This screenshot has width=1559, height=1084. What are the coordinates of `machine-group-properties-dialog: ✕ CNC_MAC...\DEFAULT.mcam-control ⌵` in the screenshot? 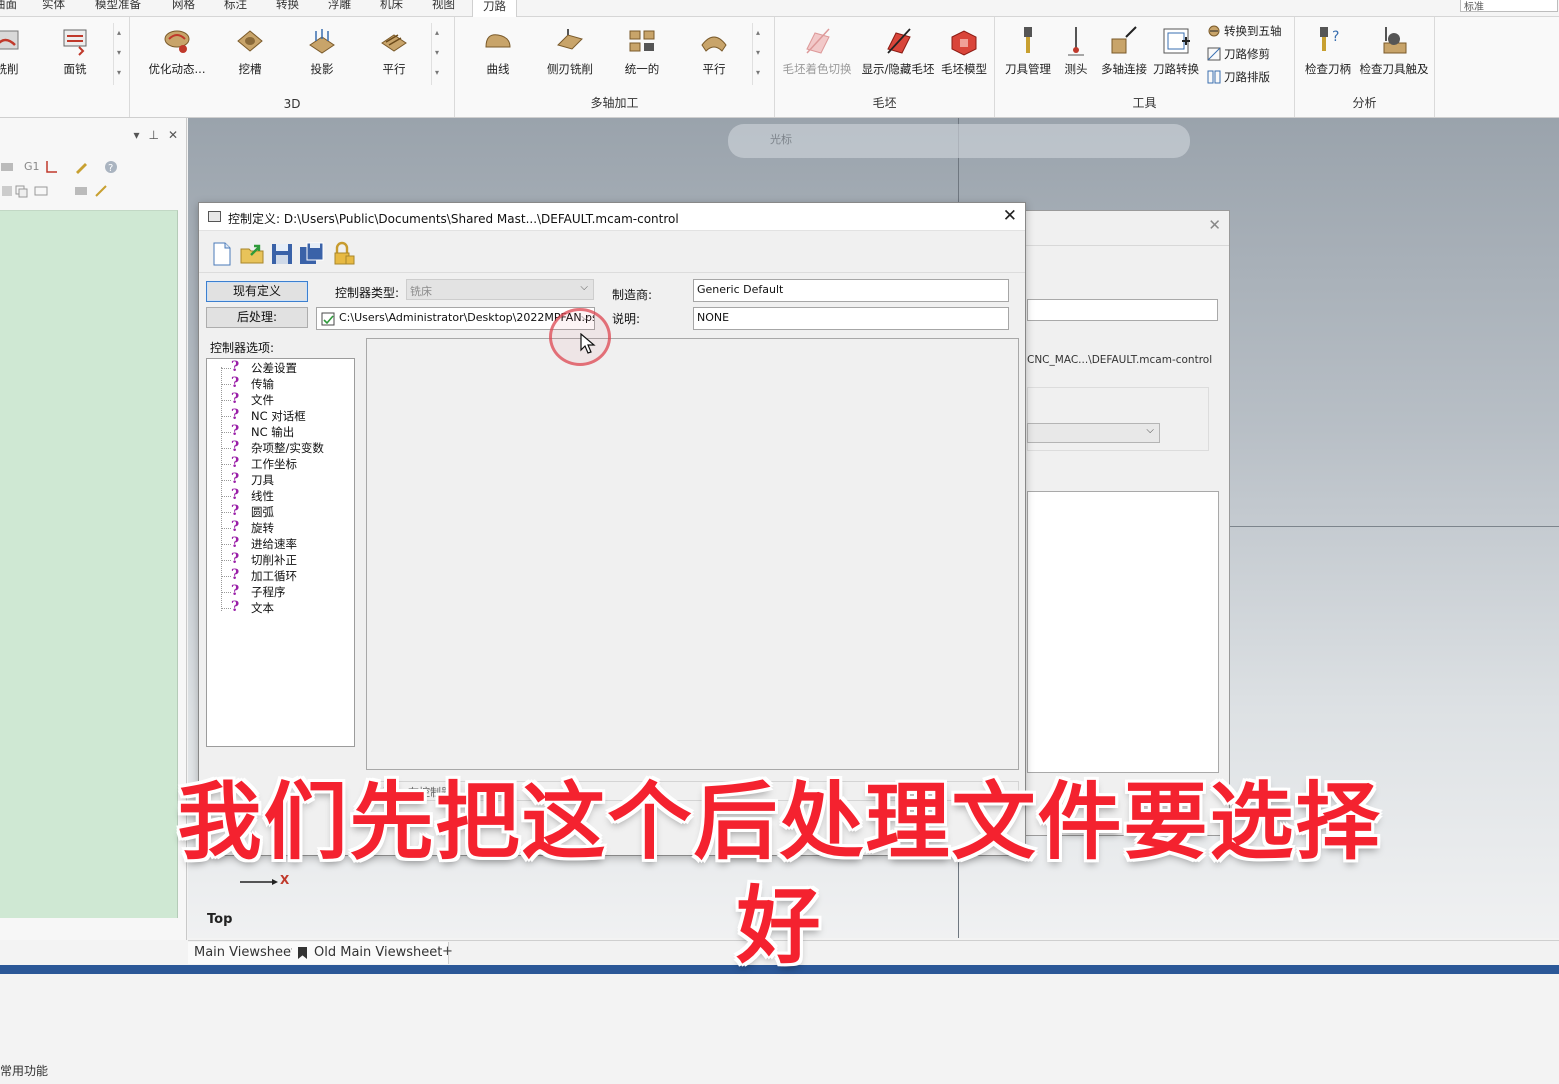 It's located at (1126, 523).